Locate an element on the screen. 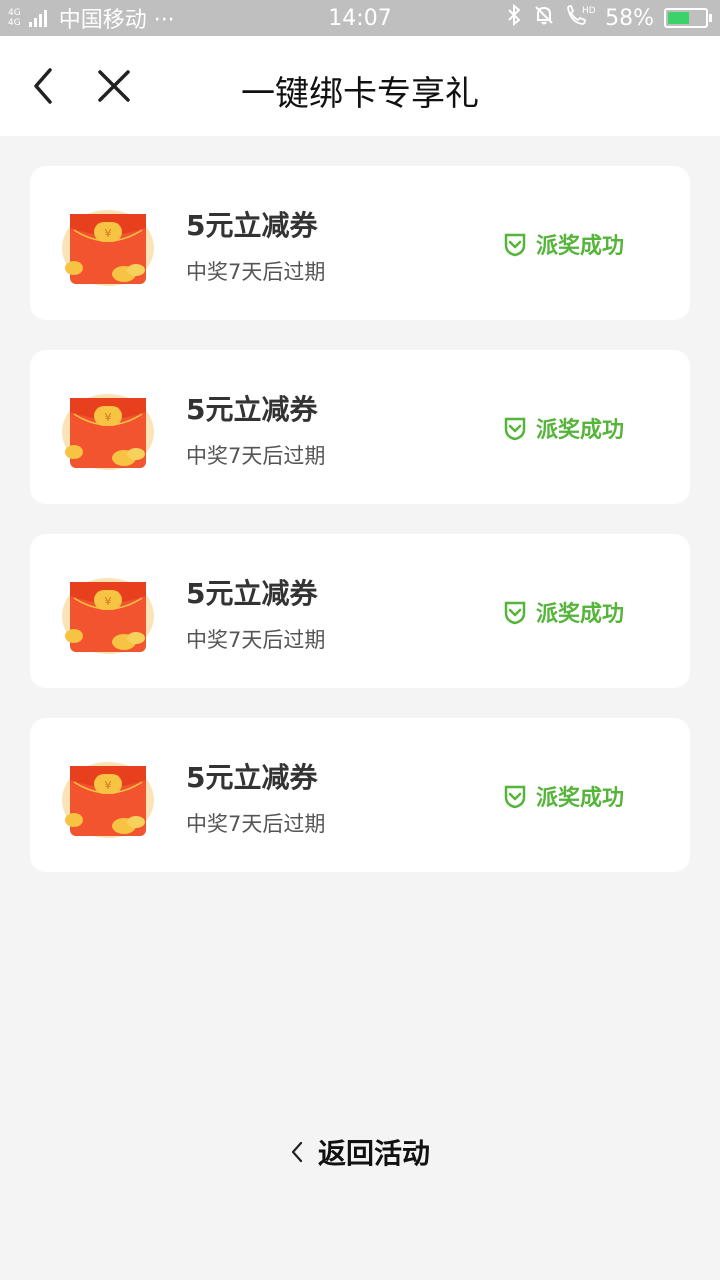 This screenshot has height=1280, width=720. bell-off-icon is located at coordinates (544, 18).